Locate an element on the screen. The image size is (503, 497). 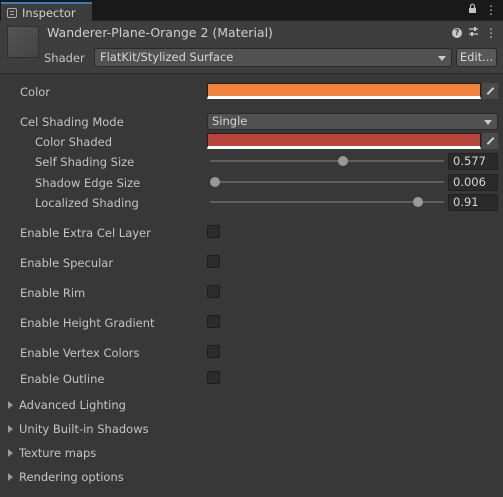
localized-shading-field: 0.91 is located at coordinates (473, 202).